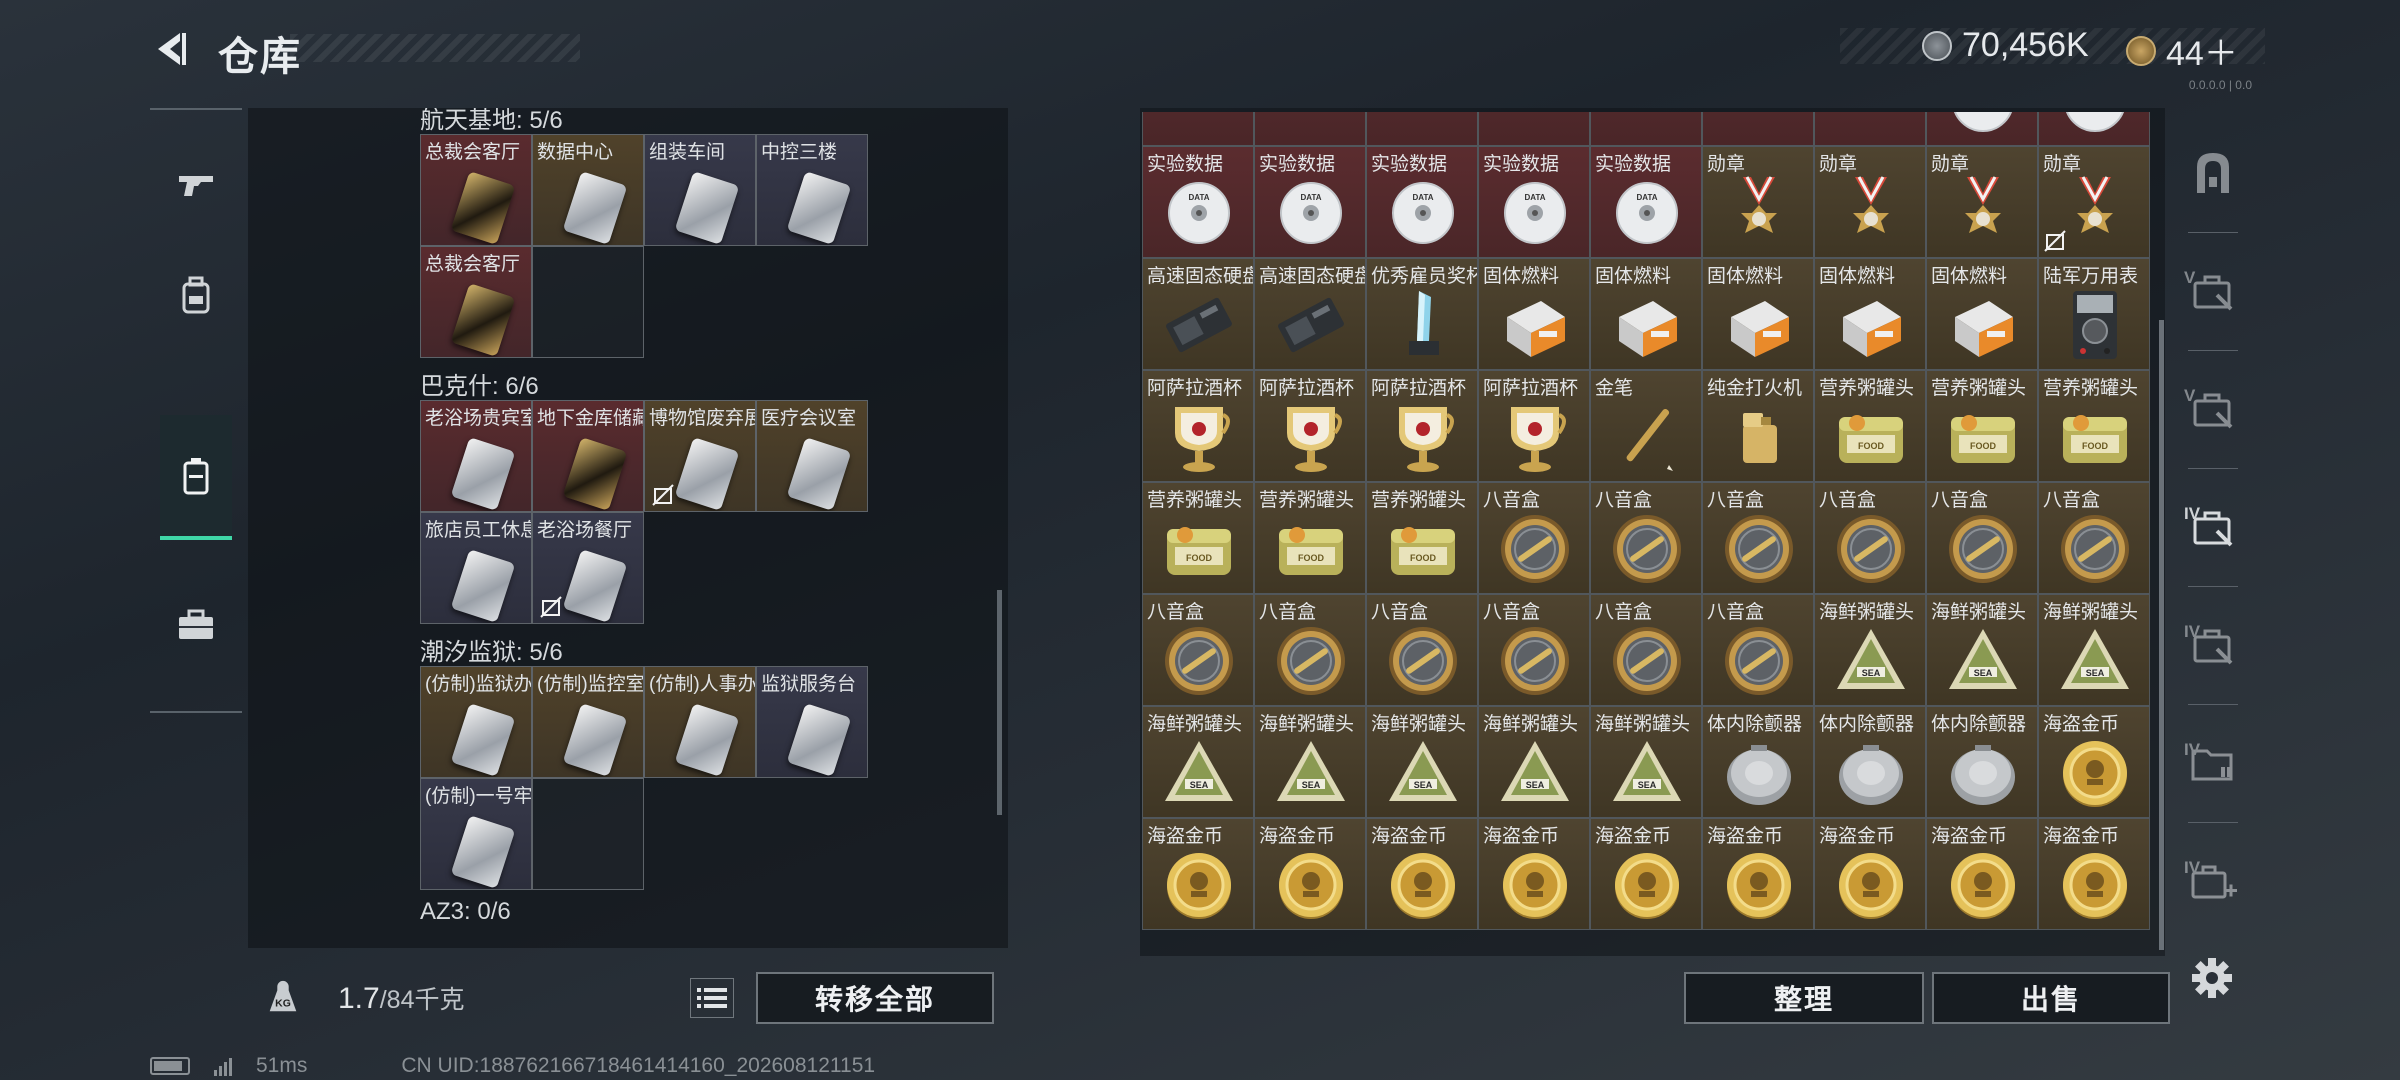 This screenshot has height=1080, width=2400. Describe the element at coordinates (171, 49) in the screenshot. I see `back-arrow-icon` at that location.